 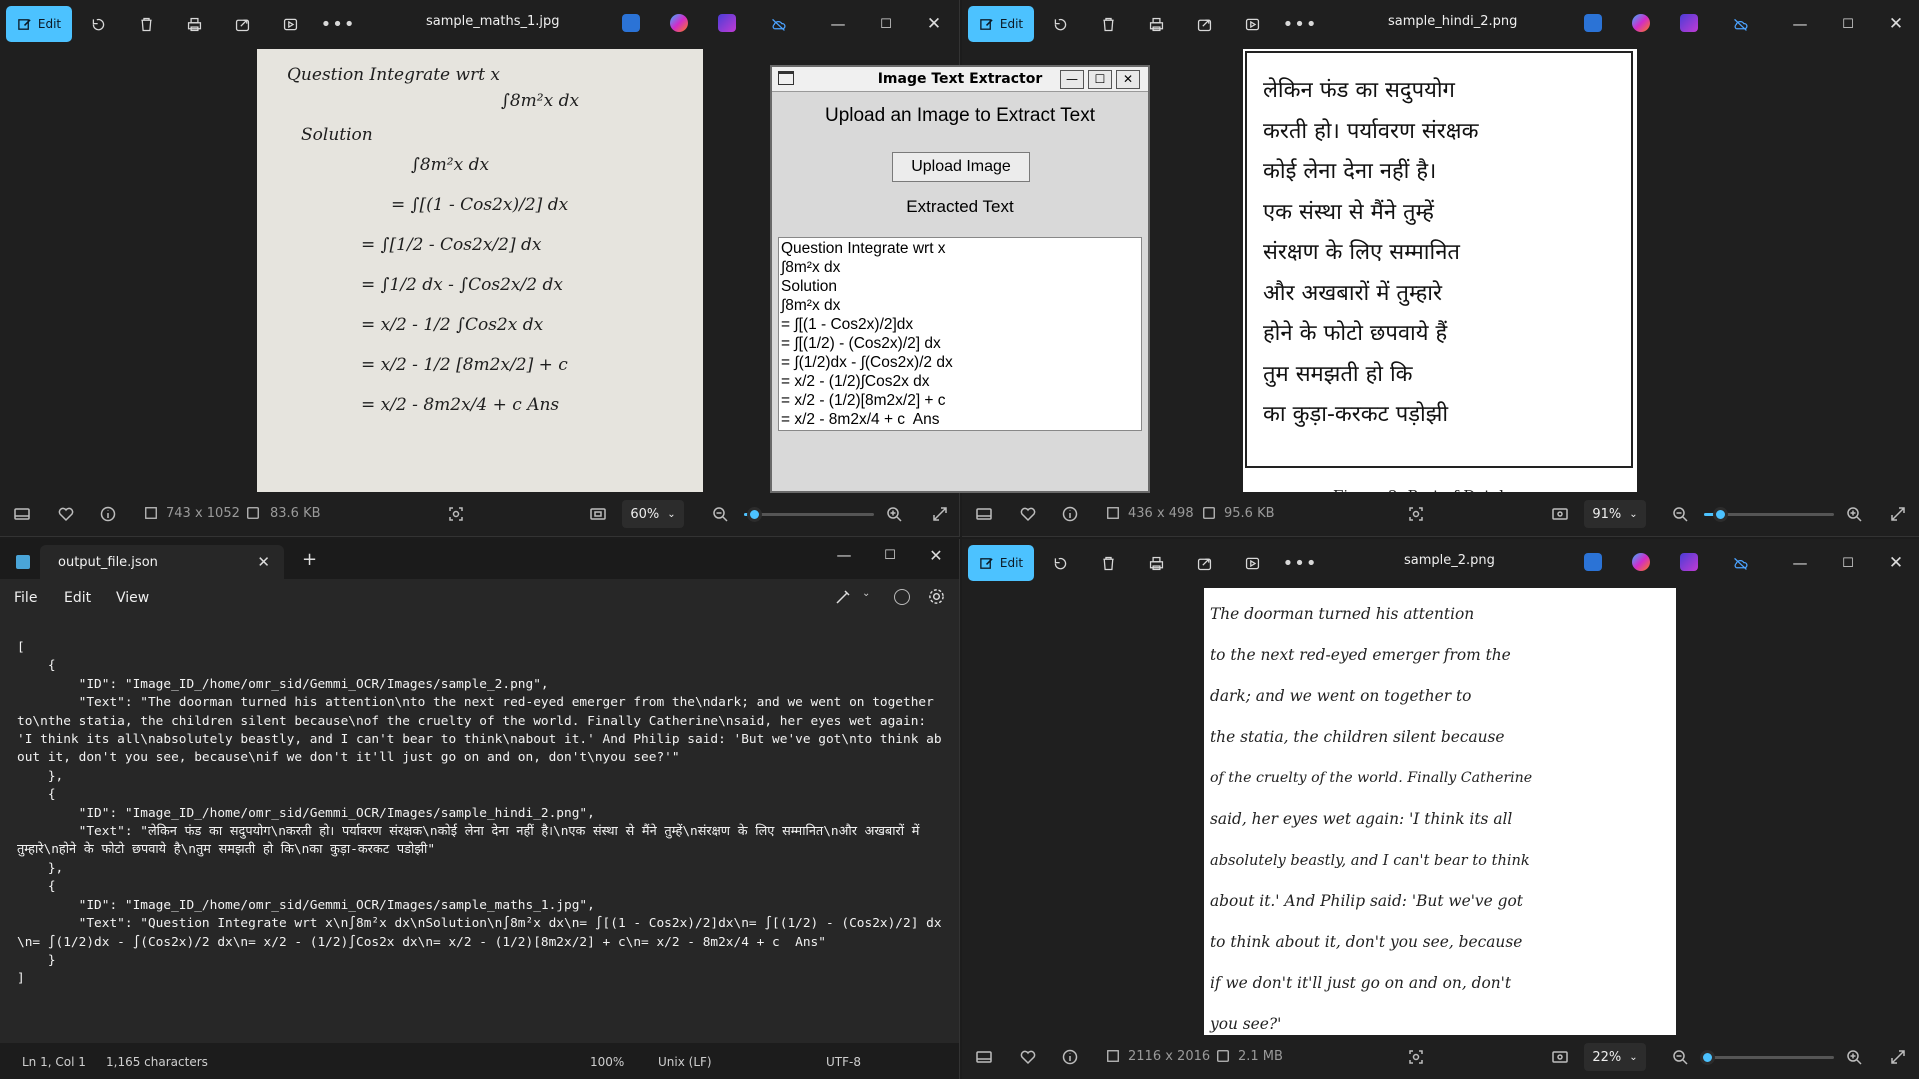 What do you see at coordinates (653, 514) in the screenshot?
I see `zoom-select: 60% ⌄` at bounding box center [653, 514].